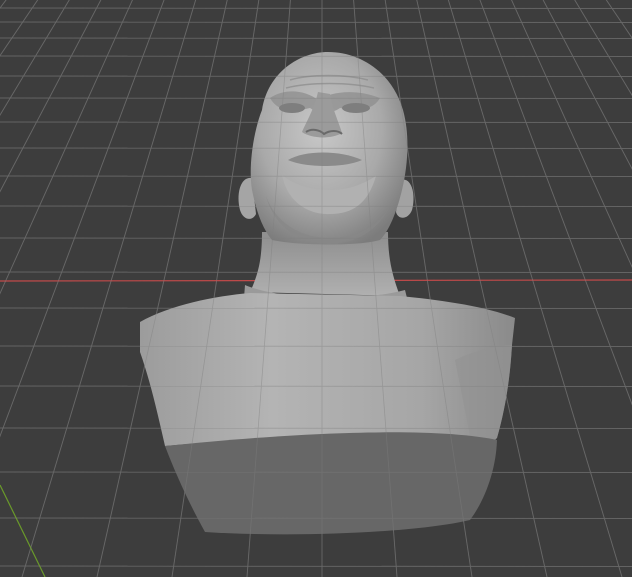  What do you see at coordinates (331, 483) in the screenshot?
I see `bust-cut-face` at bounding box center [331, 483].